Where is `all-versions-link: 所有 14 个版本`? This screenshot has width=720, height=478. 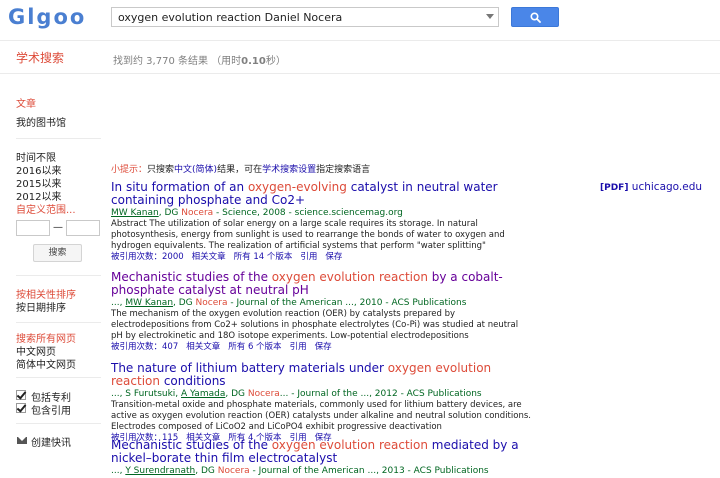
all-versions-link: 所有 14 个版本 is located at coordinates (263, 257).